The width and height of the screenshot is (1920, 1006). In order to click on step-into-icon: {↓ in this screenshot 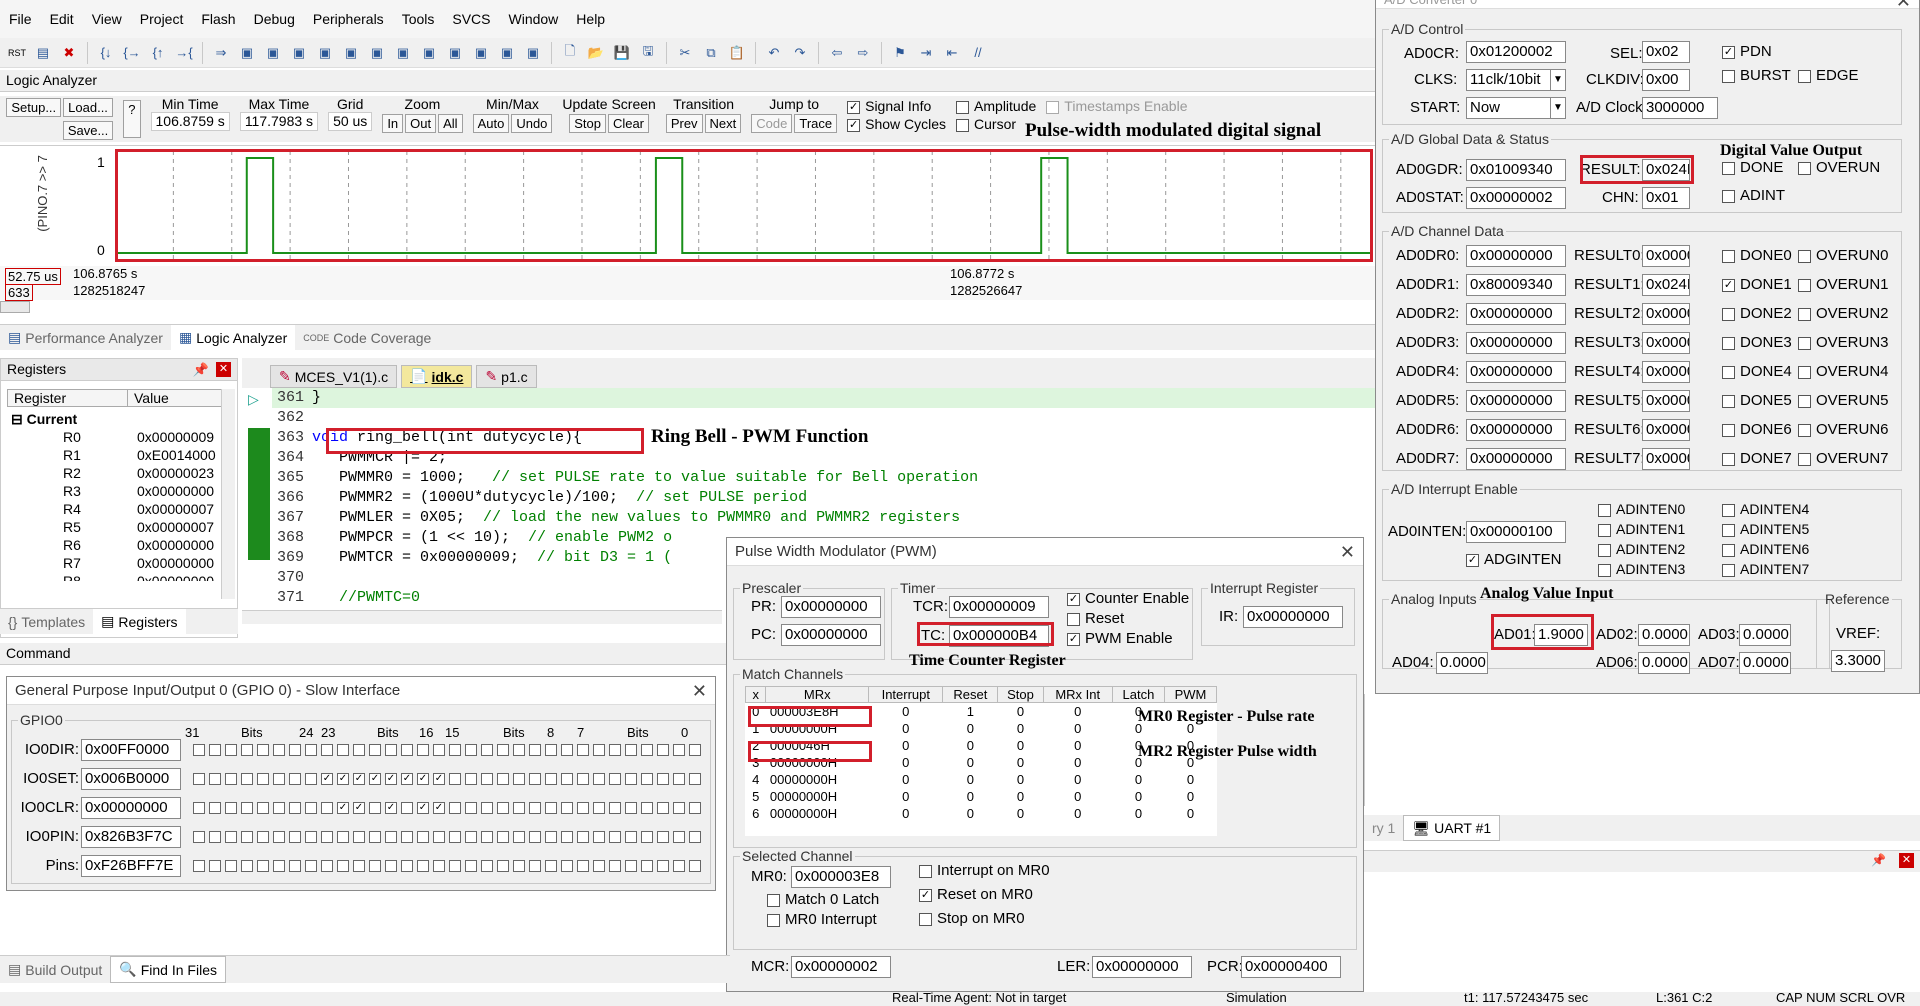, I will do `click(106, 53)`.